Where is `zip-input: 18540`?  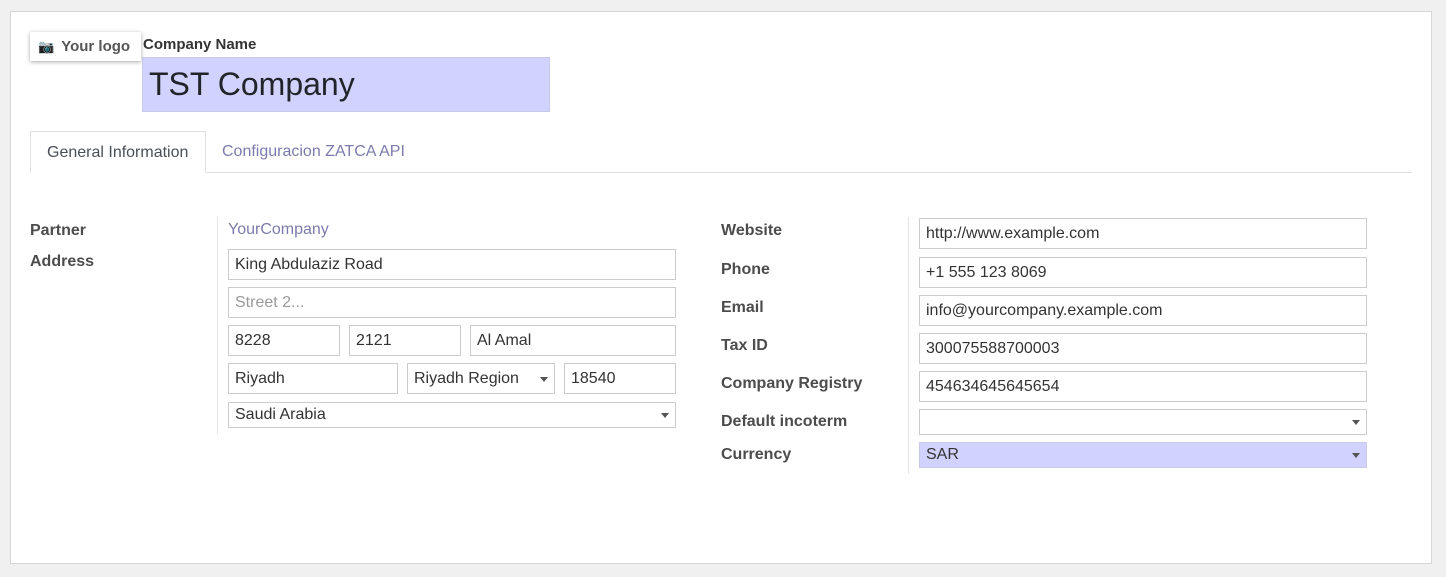
zip-input: 18540 is located at coordinates (620, 378).